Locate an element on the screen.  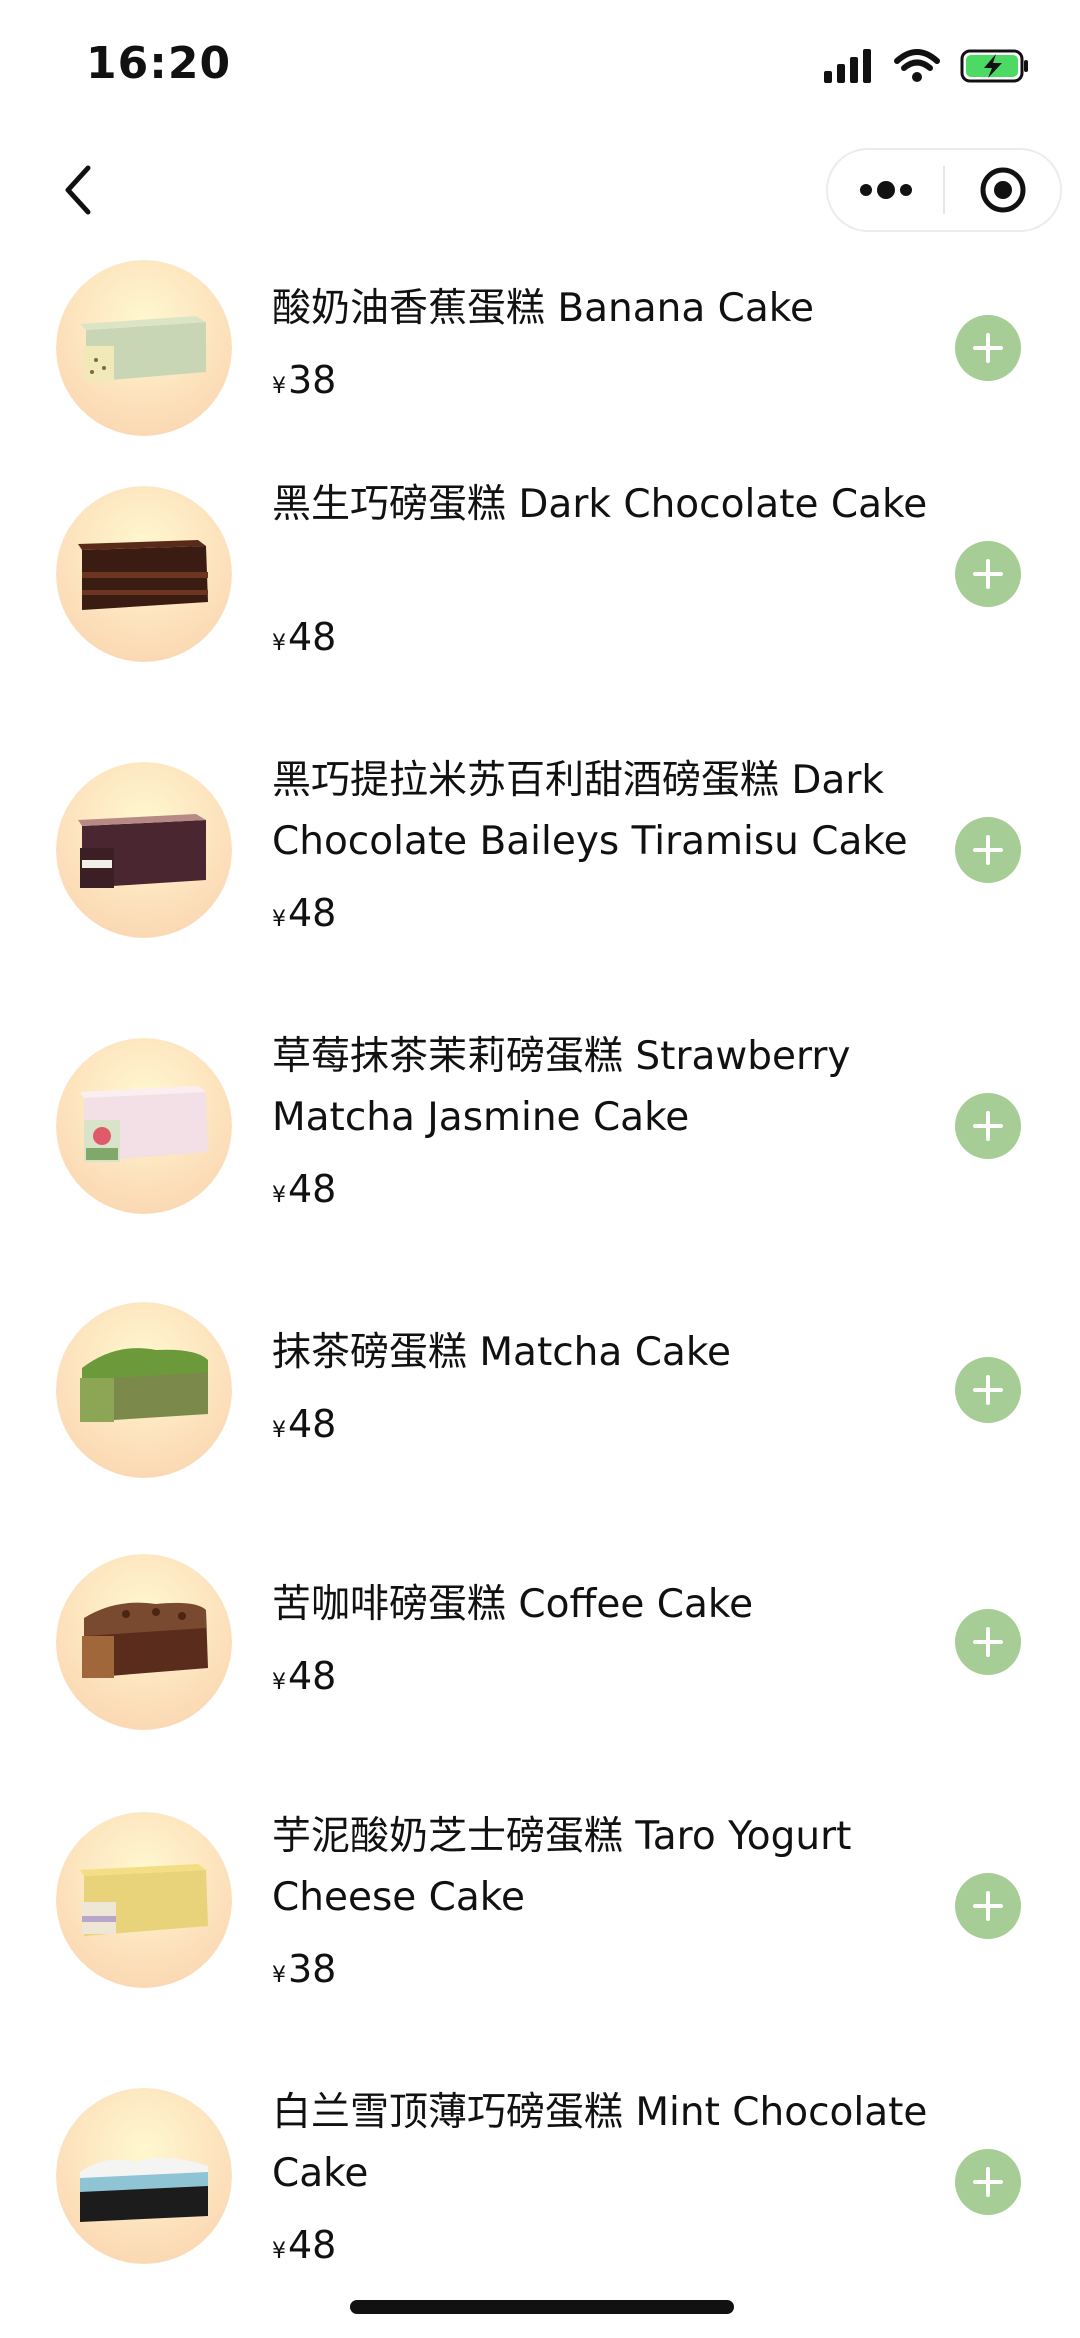
product-name: 草莓抹茶茉莉磅蛋糕 Strawberry Matcha Jasmine Cake is located at coordinates (561, 1087).